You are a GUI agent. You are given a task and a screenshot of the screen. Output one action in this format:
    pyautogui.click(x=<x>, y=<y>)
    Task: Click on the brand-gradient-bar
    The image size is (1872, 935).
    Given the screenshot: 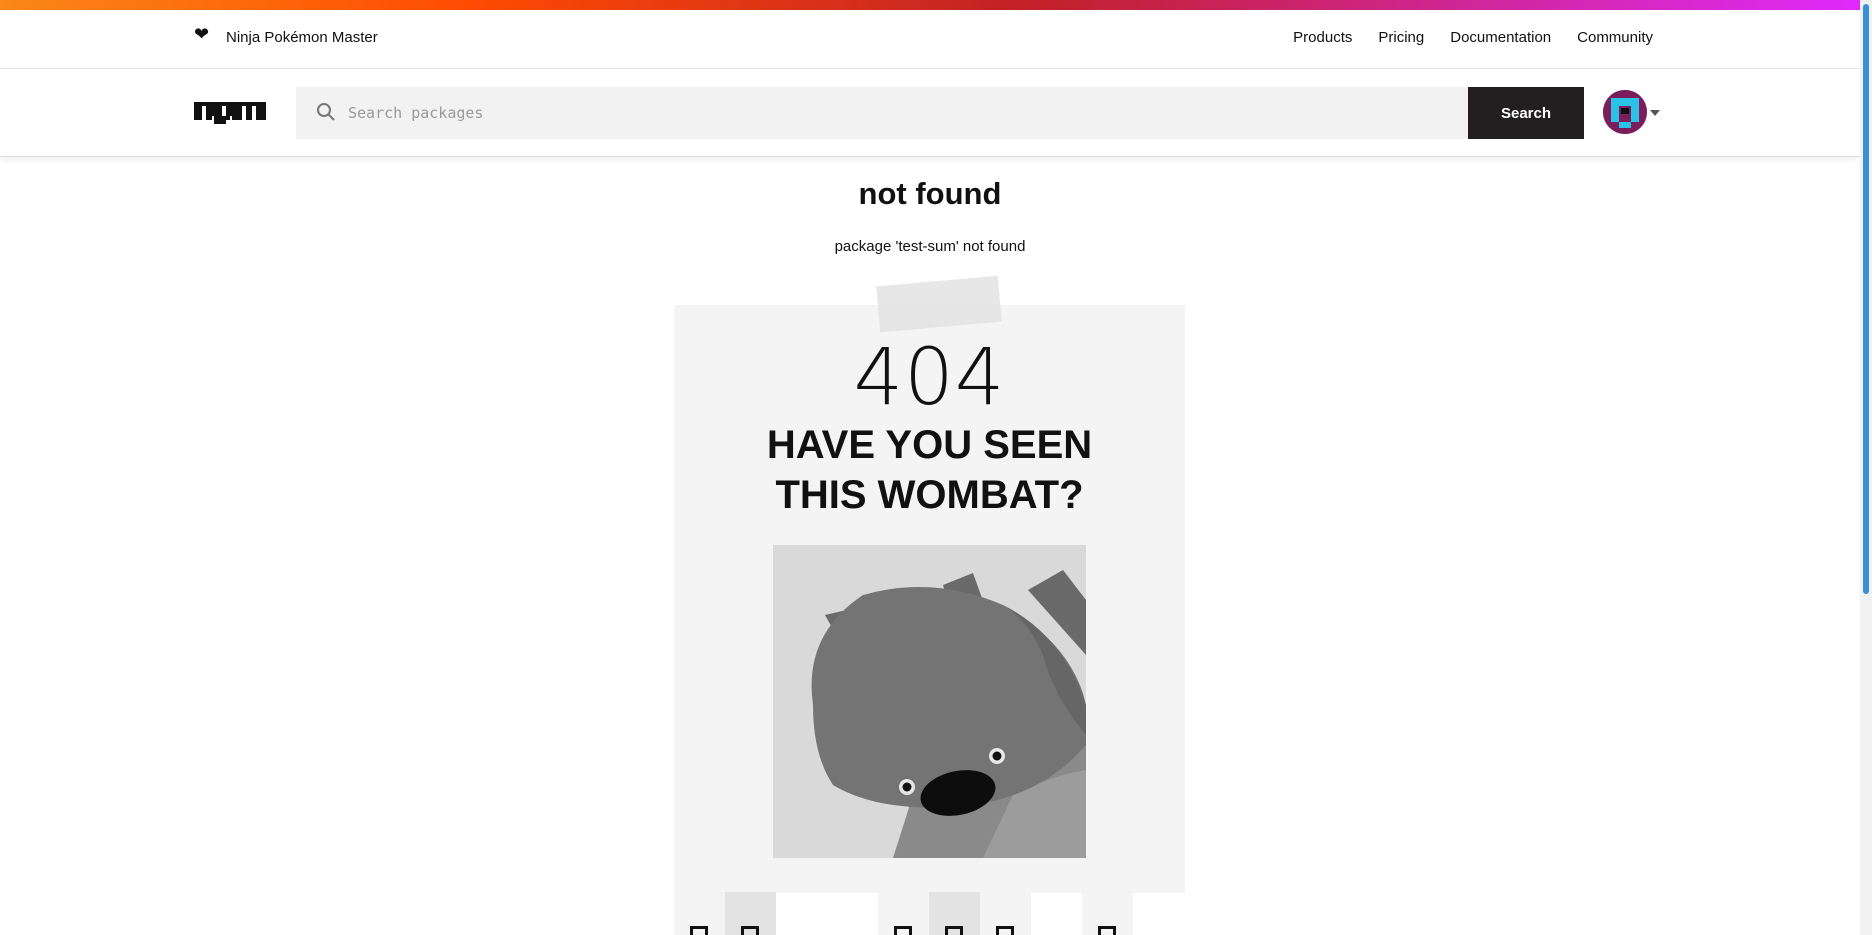 What is the action you would take?
    pyautogui.click(x=936, y=5)
    